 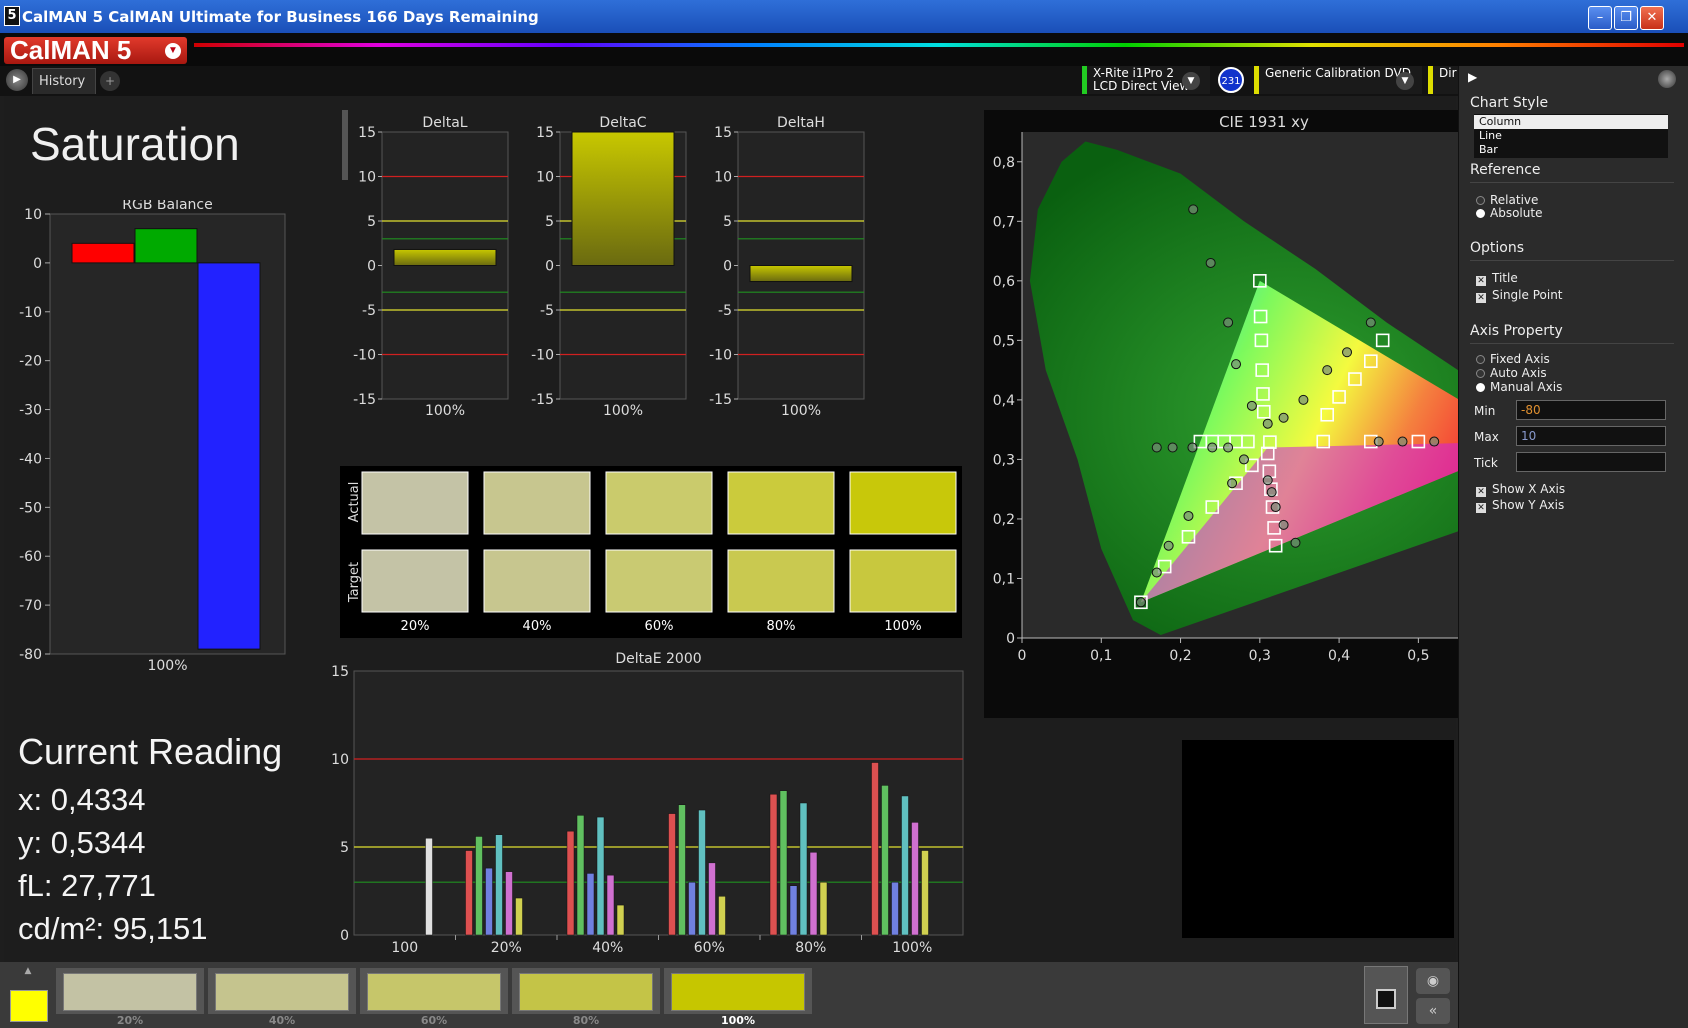 What do you see at coordinates (1433, 1011) in the screenshot?
I see `collapse-panel-icon: «` at bounding box center [1433, 1011].